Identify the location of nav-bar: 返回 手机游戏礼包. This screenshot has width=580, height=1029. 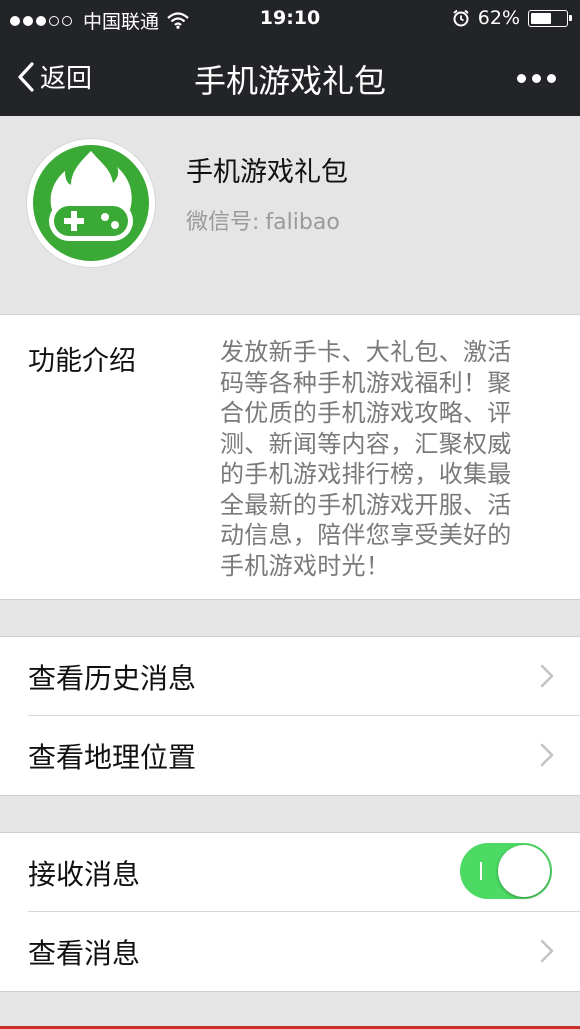
(290, 77).